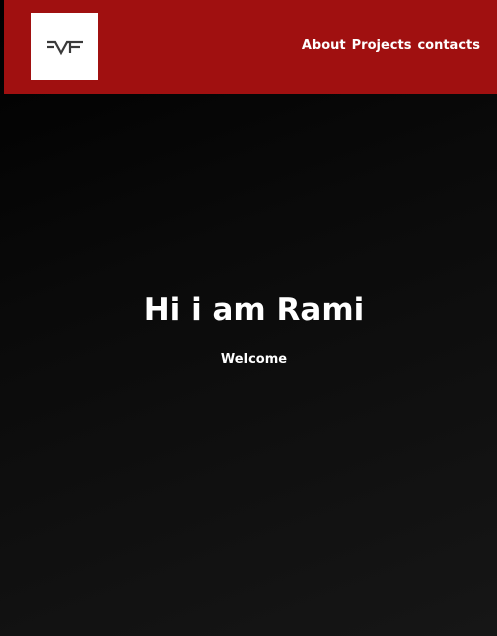  I want to click on nav-about-link: About, so click(324, 45).